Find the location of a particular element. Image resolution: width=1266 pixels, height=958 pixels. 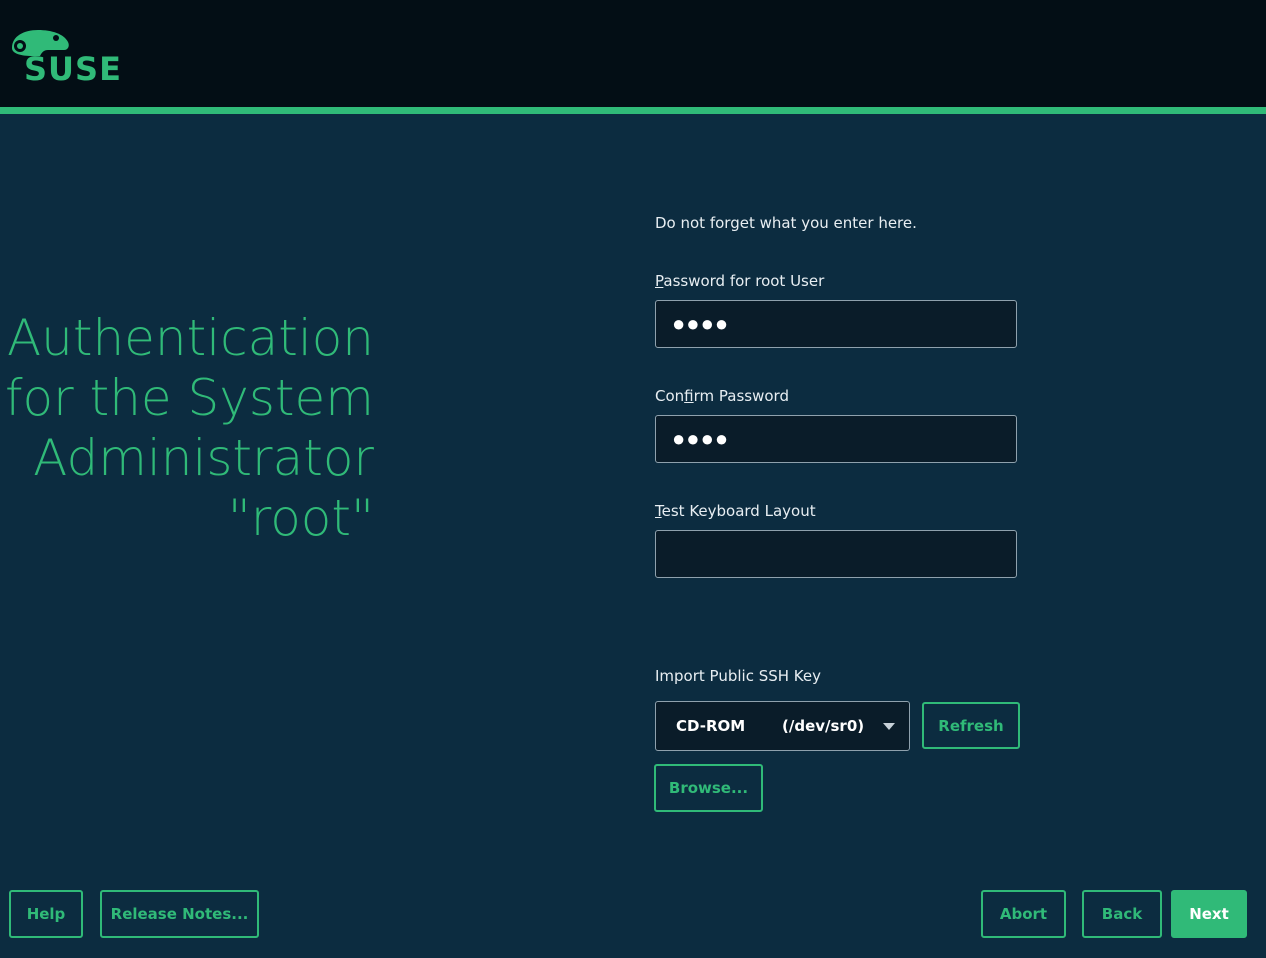

refresh-button: Refresh is located at coordinates (971, 725).